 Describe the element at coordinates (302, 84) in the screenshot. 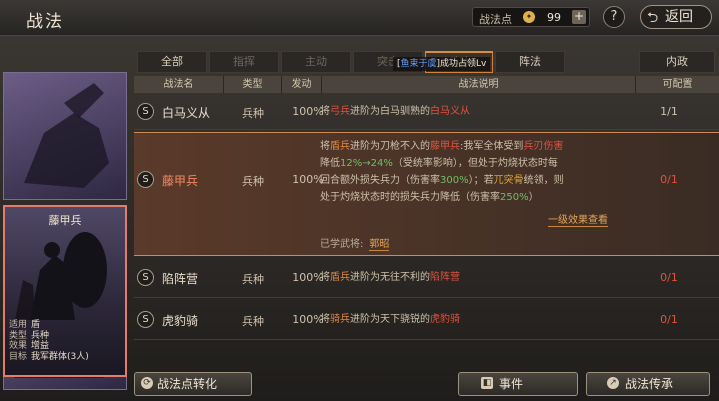

I see `col-activation: 发动` at that location.